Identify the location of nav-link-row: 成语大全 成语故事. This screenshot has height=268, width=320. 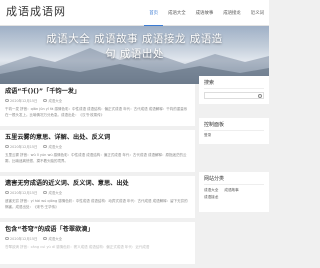
(234, 190).